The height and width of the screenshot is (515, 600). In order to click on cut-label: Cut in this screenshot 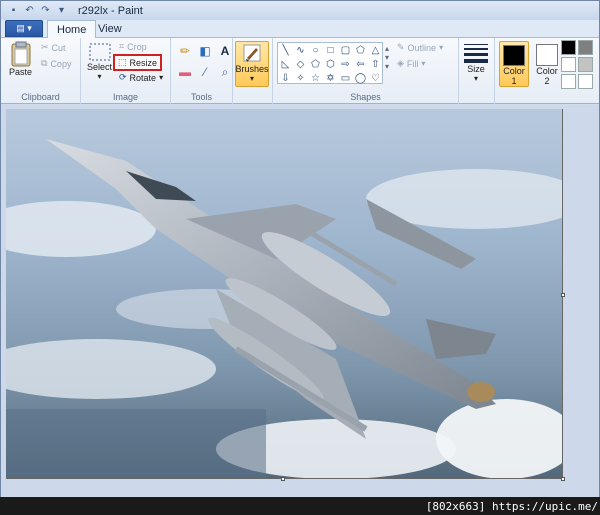, I will do `click(58, 47)`.